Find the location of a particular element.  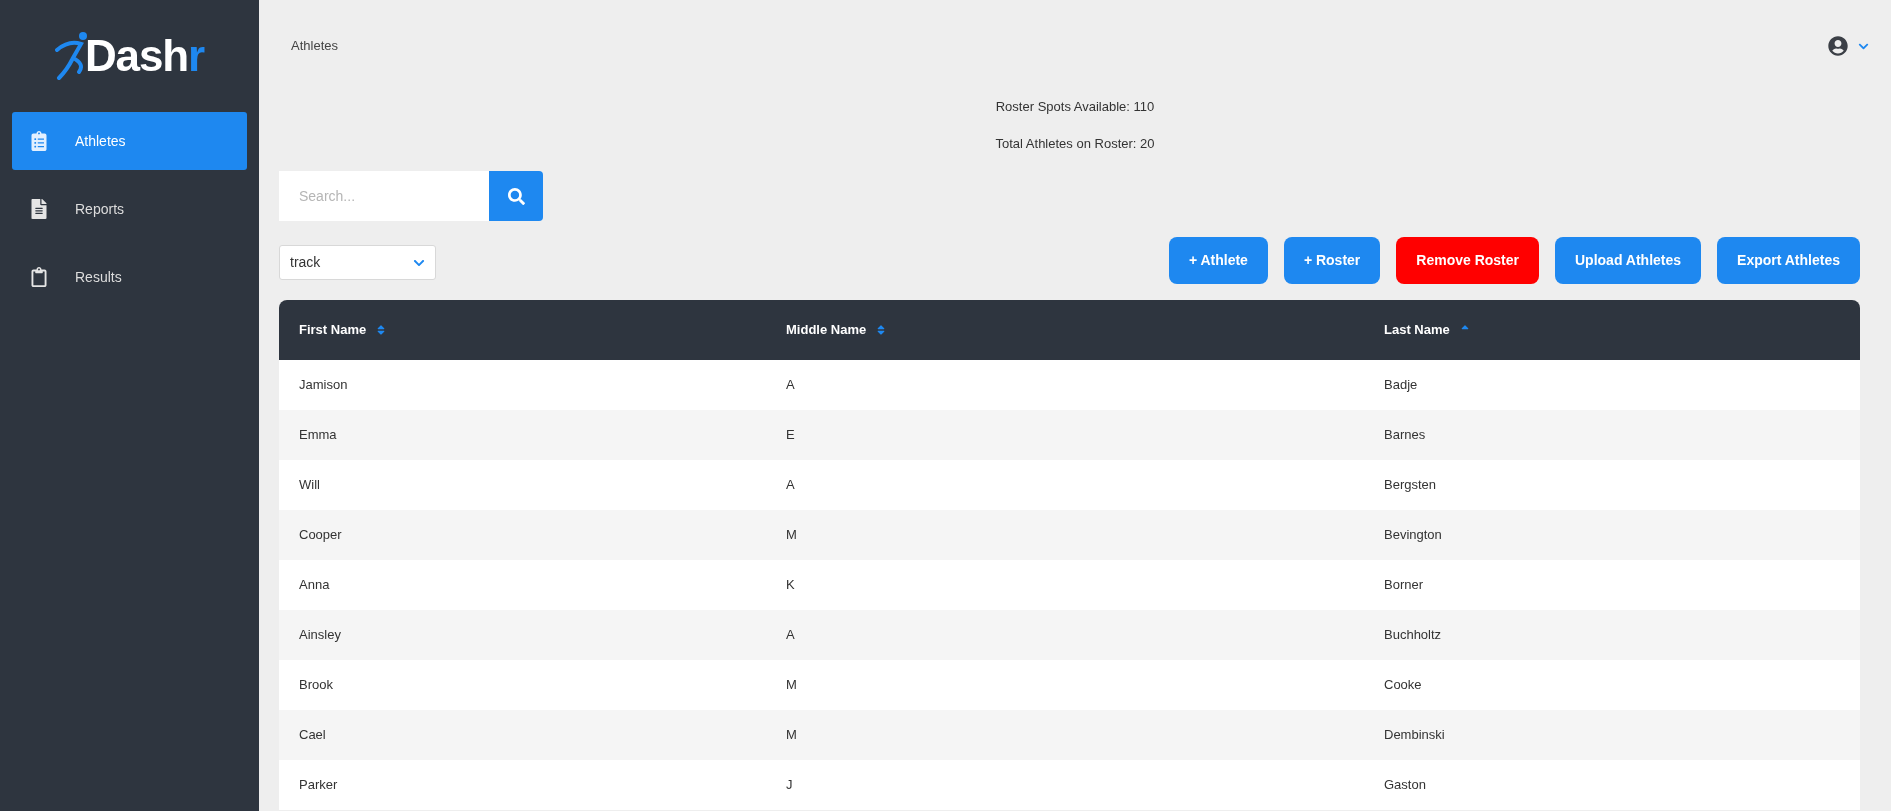

account-menu-button is located at coordinates (1848, 46).